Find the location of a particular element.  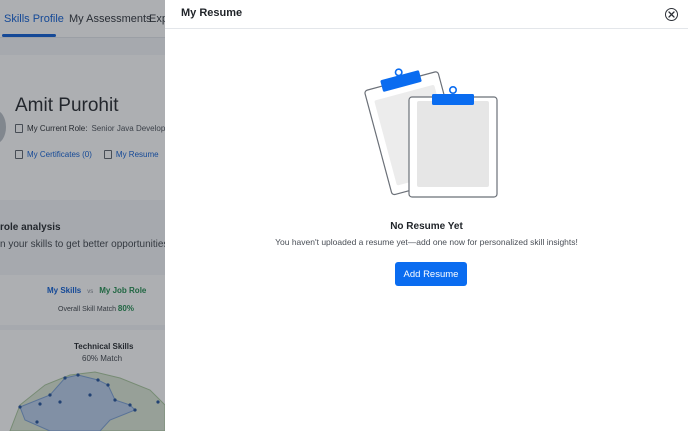

close-button is located at coordinates (671, 14).